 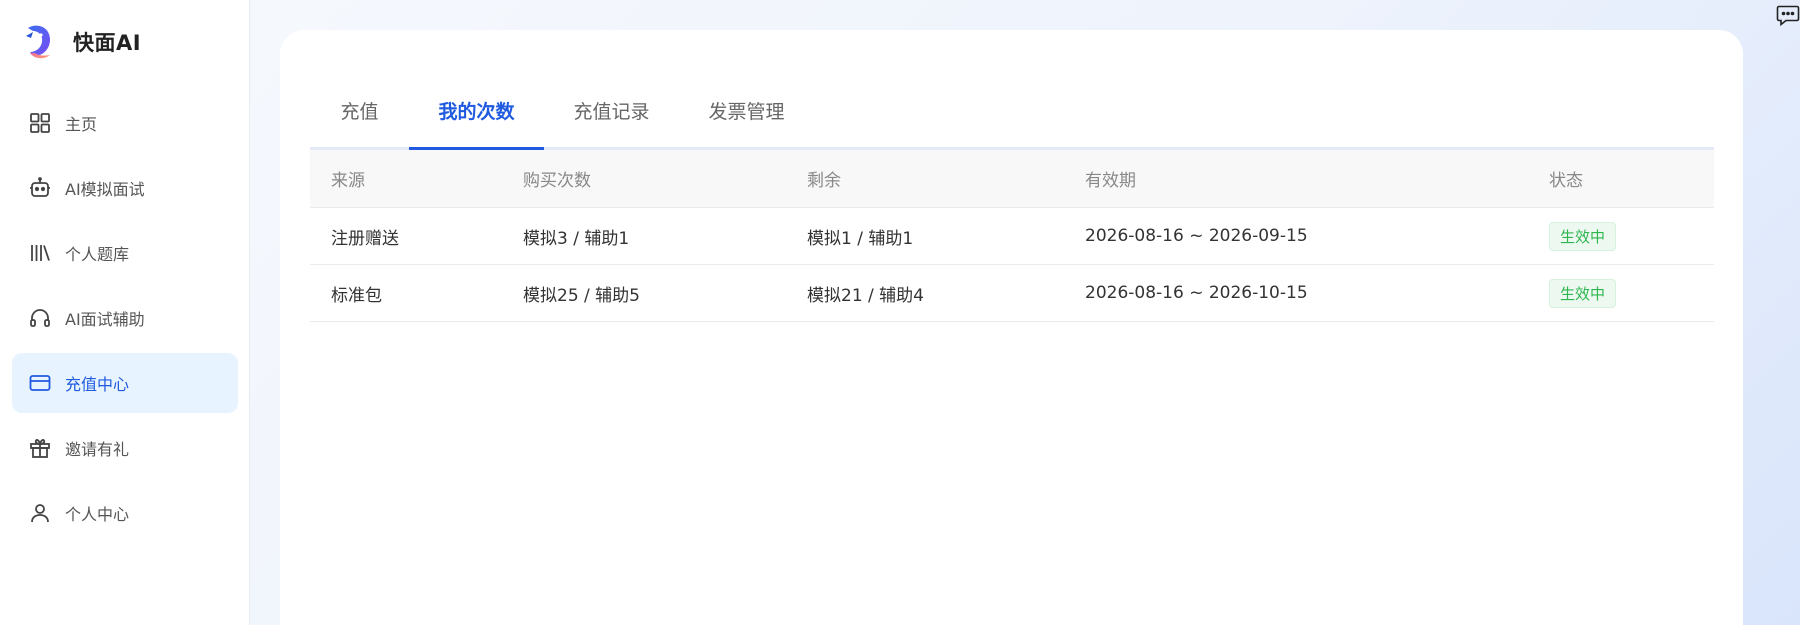 What do you see at coordinates (359, 110) in the screenshot?
I see `tab-recharge: 充值` at bounding box center [359, 110].